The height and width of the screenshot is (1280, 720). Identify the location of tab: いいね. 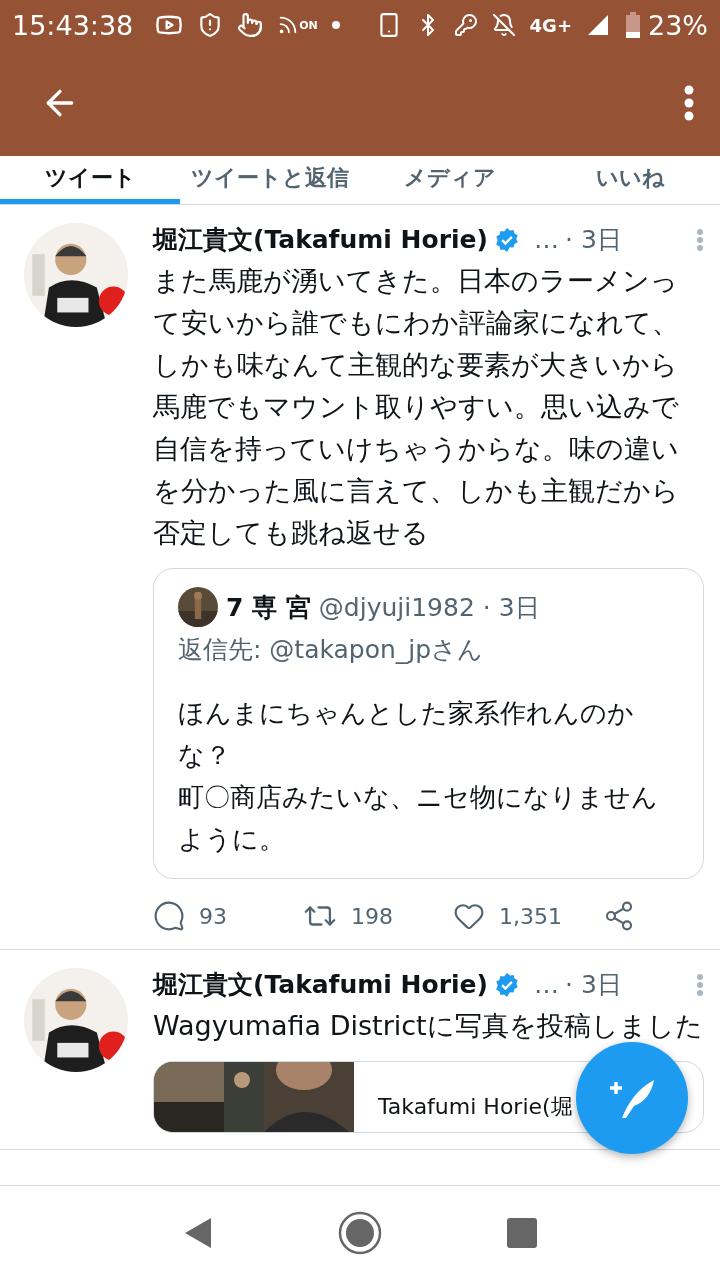
(630, 180).